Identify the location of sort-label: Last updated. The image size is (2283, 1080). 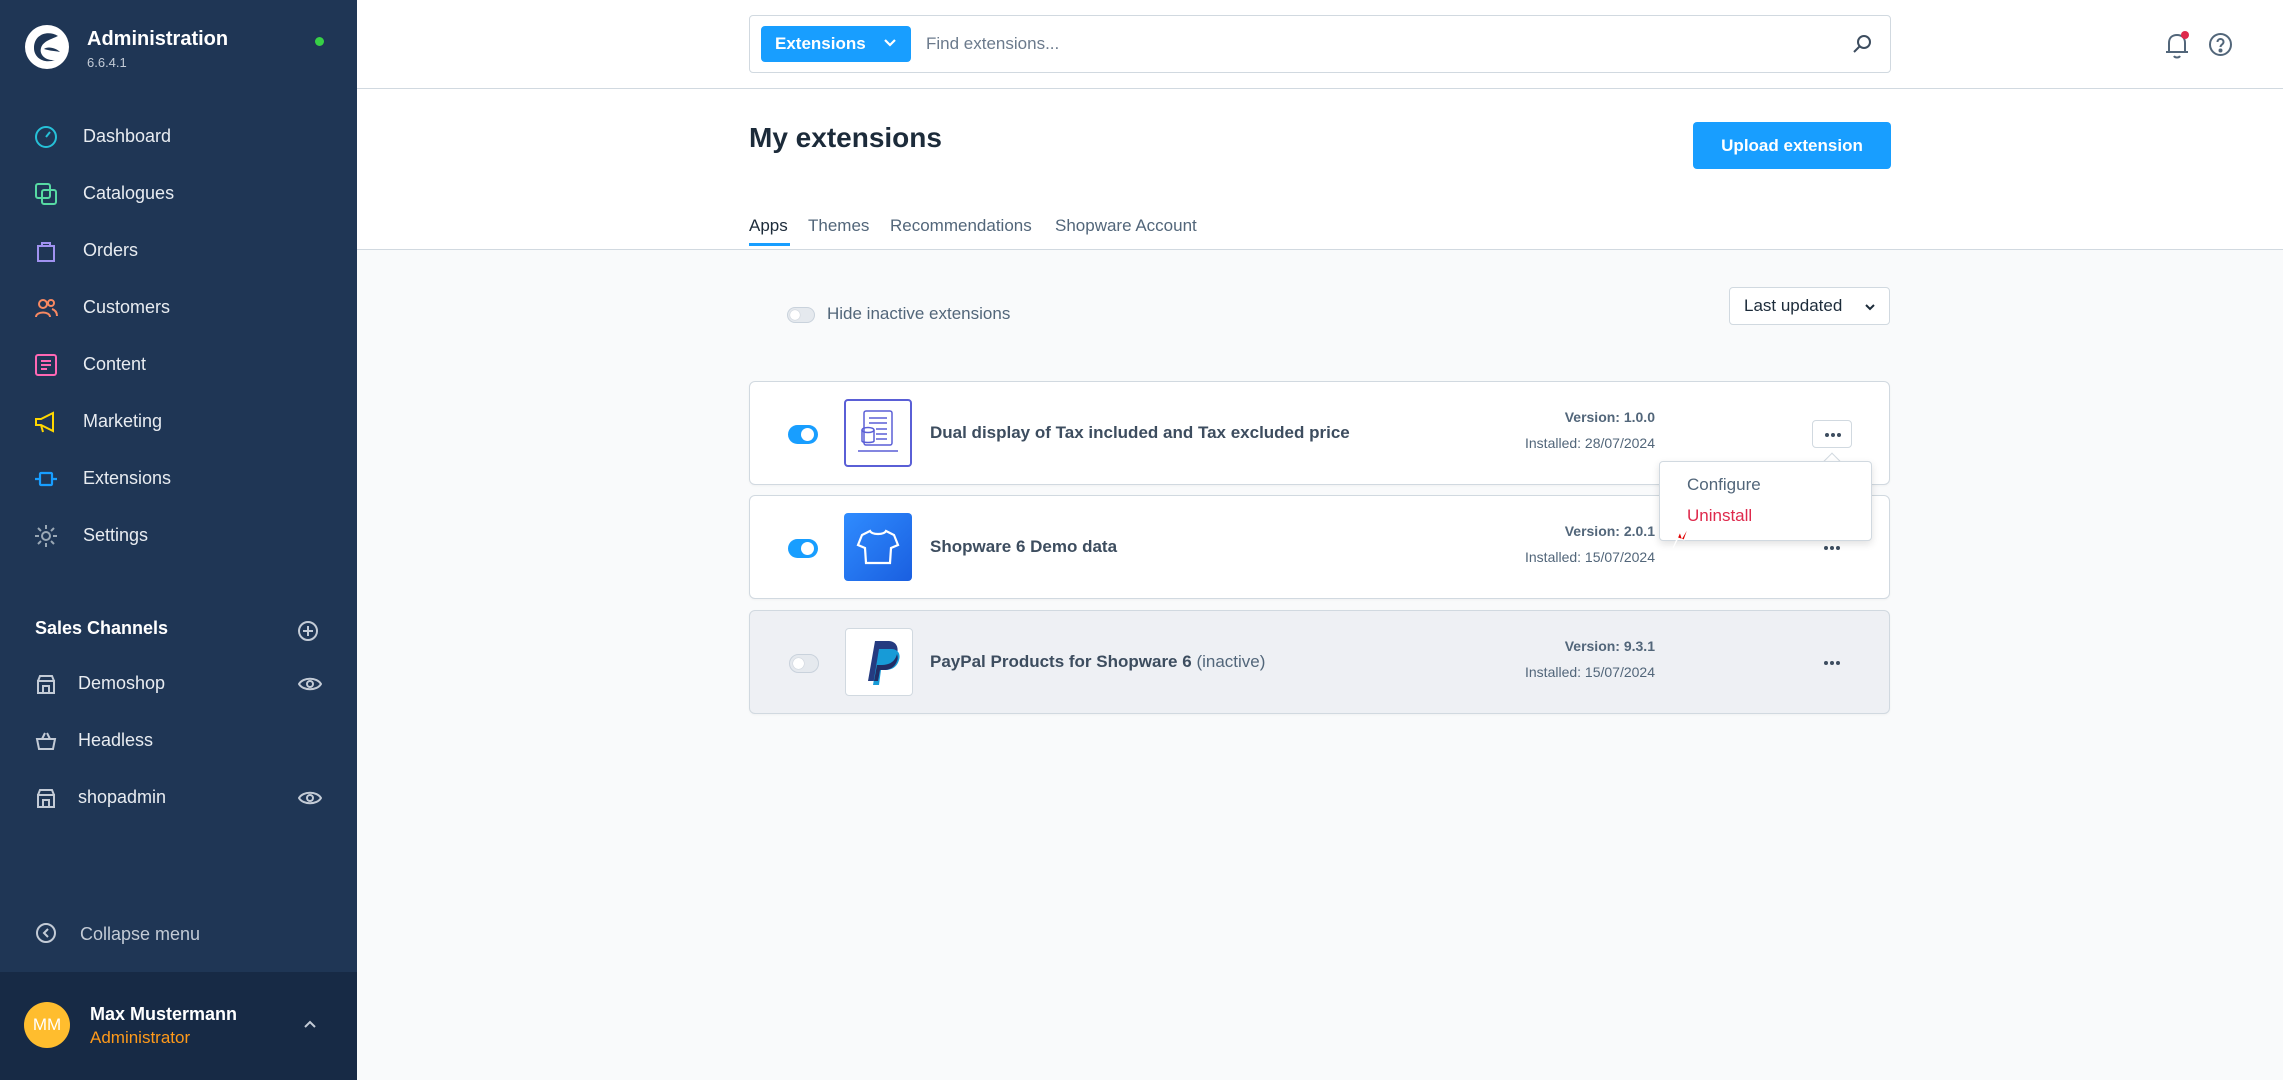
(1793, 305).